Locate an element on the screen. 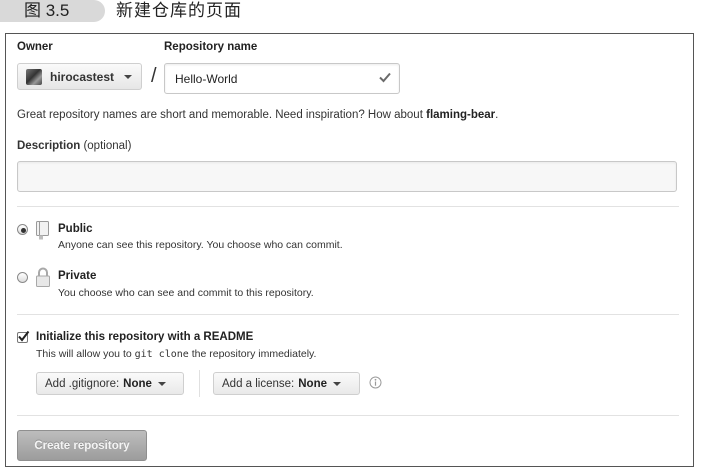  readme-title: Initialize this repository with a README is located at coordinates (145, 337).